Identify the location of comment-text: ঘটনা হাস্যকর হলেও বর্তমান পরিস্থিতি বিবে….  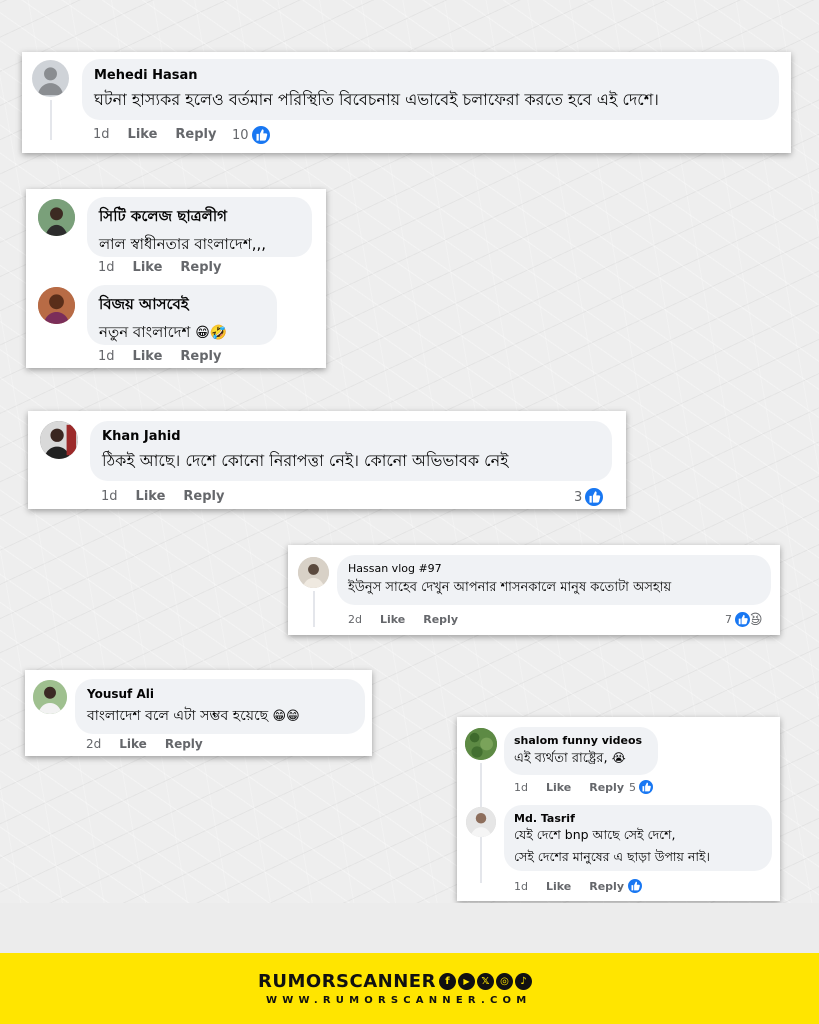
(376, 99).